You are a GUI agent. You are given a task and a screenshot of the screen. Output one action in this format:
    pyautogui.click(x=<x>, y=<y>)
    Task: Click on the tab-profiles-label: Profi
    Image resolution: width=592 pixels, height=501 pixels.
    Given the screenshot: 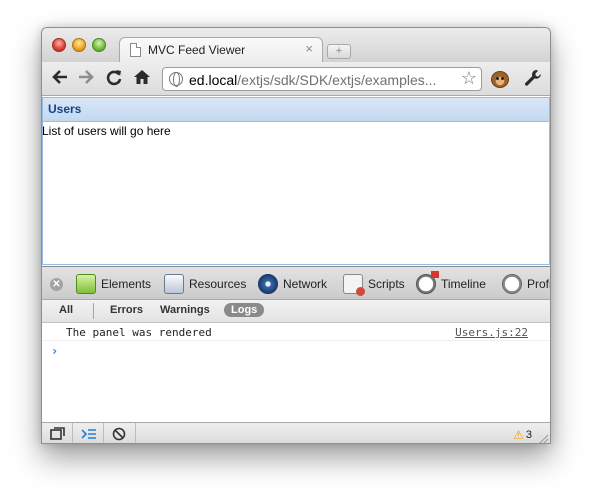 What is the action you would take?
    pyautogui.click(x=539, y=284)
    